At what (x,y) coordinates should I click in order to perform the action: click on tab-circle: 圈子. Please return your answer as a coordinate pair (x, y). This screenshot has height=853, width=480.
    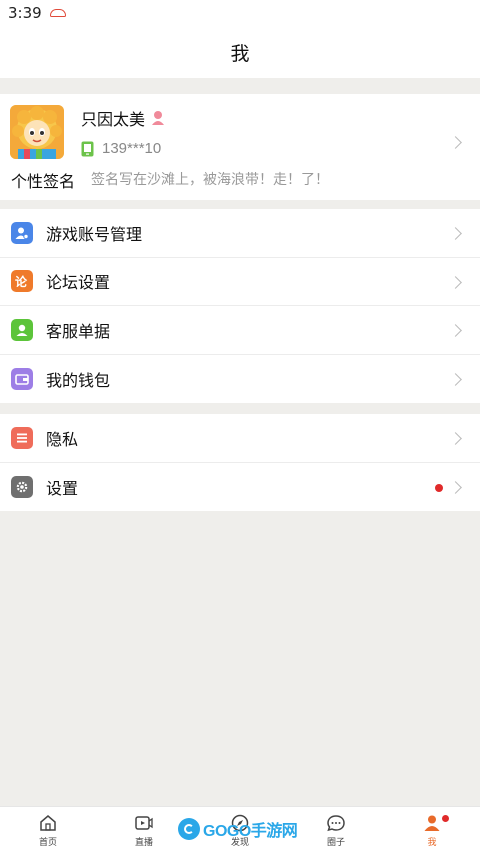
    Looking at the image, I should click on (336, 830).